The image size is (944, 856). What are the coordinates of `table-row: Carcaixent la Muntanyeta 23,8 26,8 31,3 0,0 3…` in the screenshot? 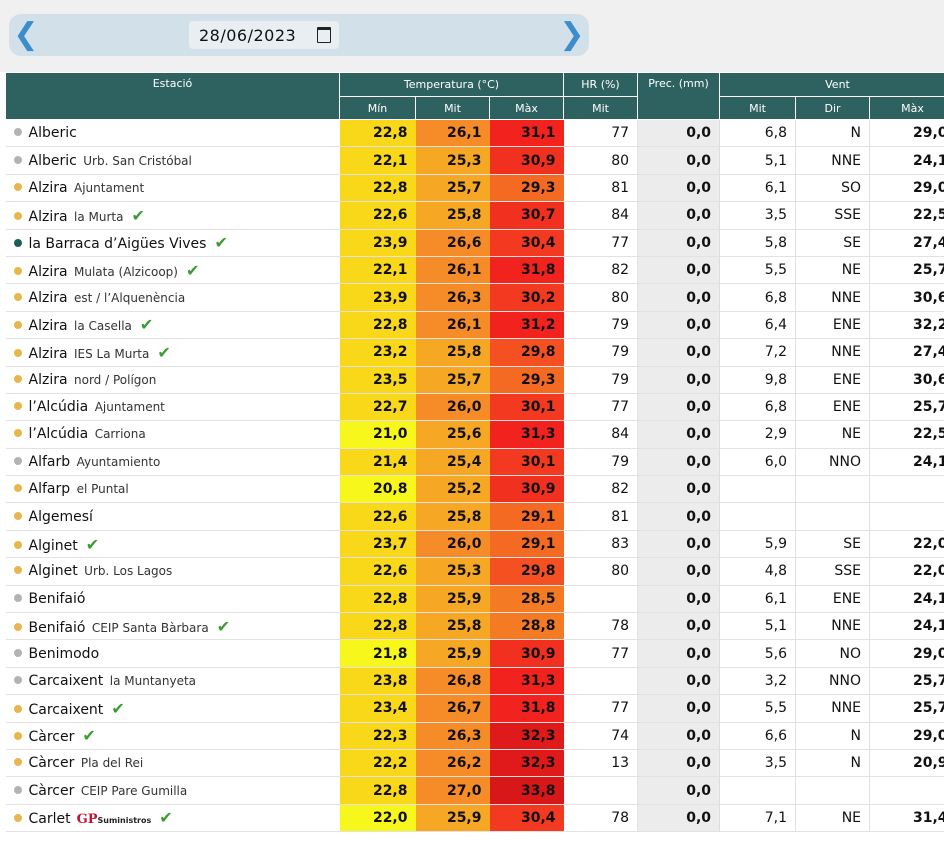 It's located at (474, 681).